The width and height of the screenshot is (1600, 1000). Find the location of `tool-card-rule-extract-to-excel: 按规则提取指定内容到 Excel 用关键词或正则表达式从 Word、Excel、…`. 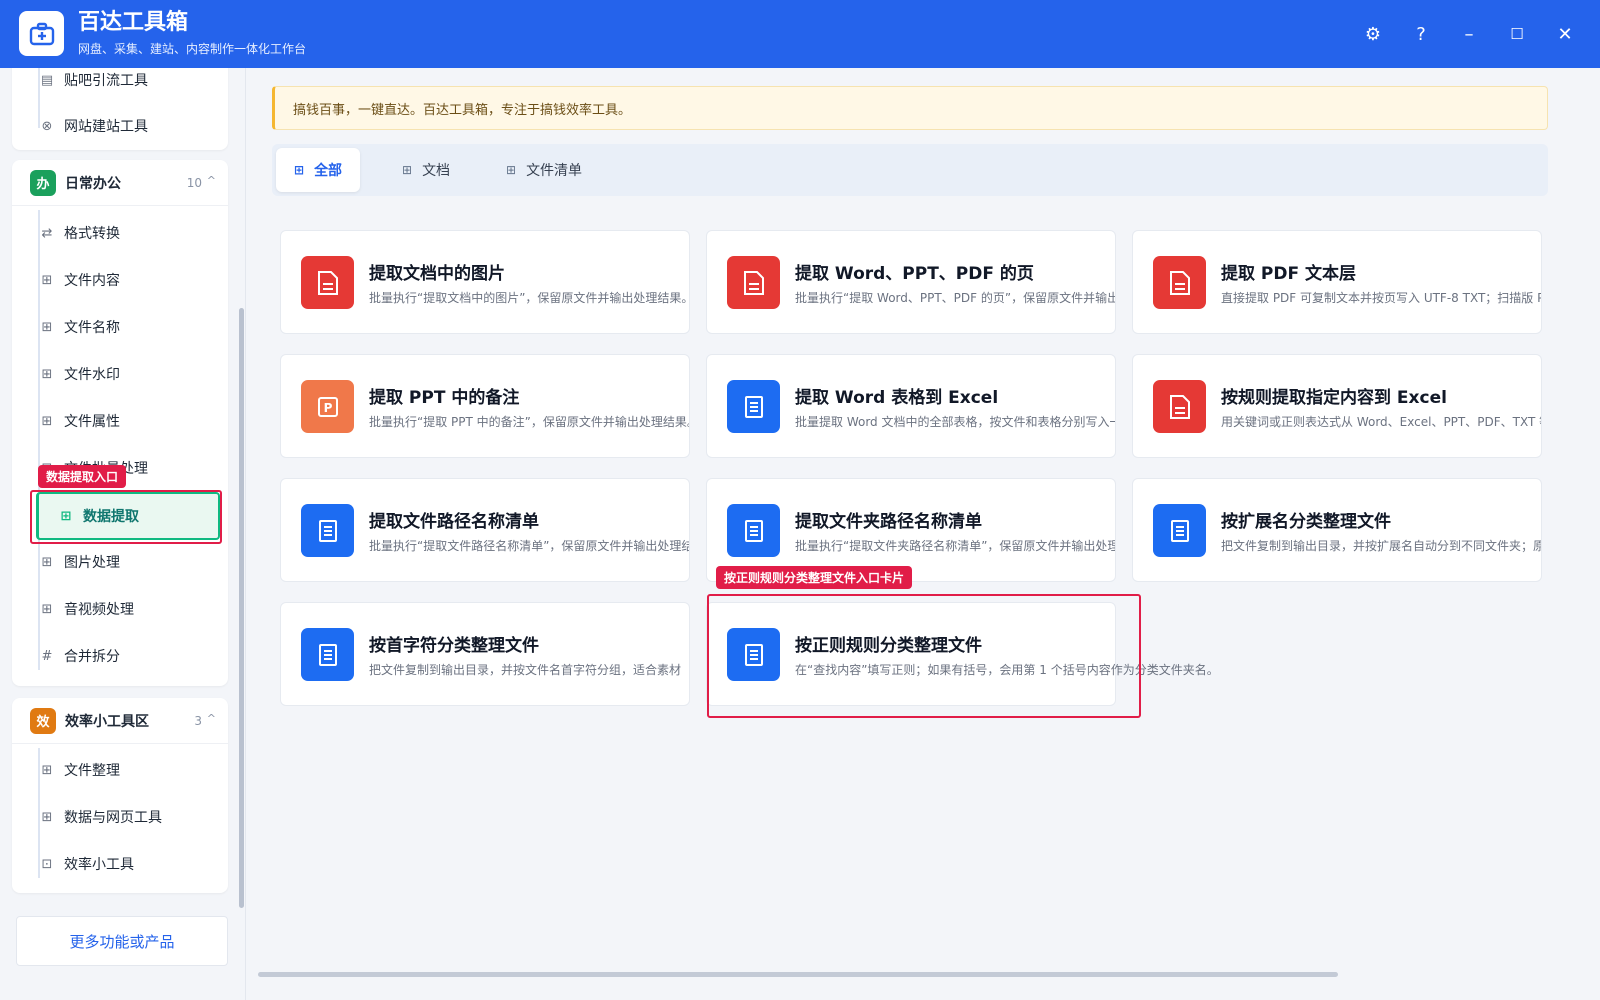

tool-card-rule-extract-to-excel: 按规则提取指定内容到 Excel 用关键词或正则表达式从 Word、Excel、… is located at coordinates (1337, 406).